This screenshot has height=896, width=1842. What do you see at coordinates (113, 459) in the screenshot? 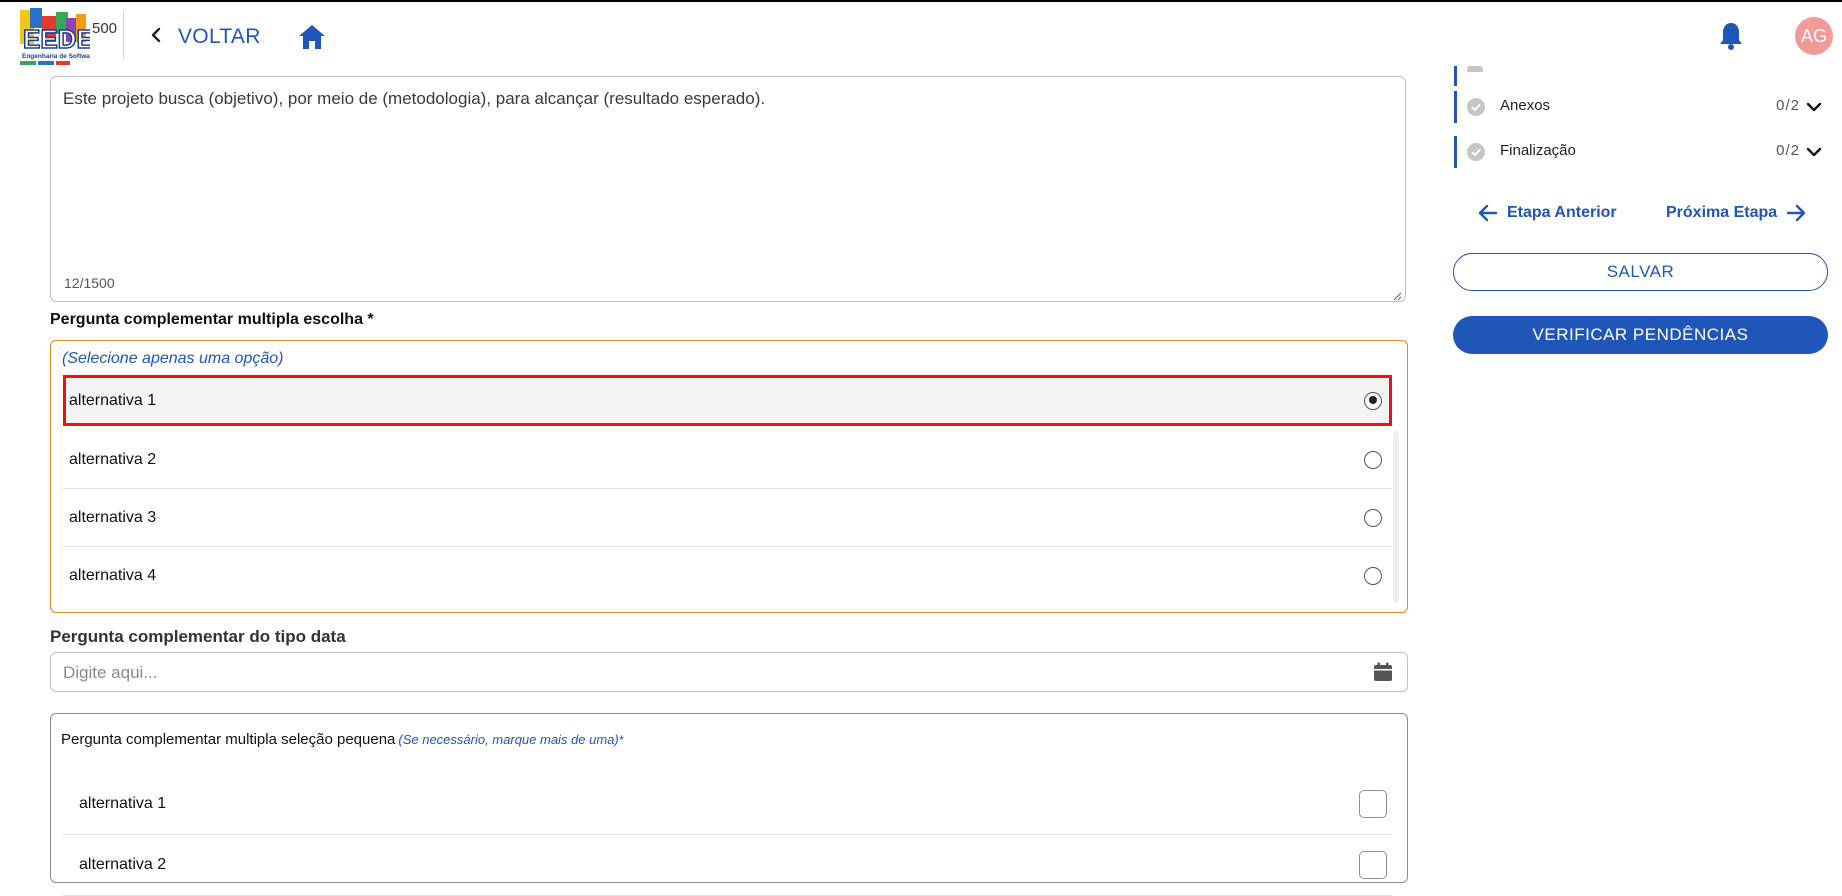
I see `radio-option-label: alternativa 2` at bounding box center [113, 459].